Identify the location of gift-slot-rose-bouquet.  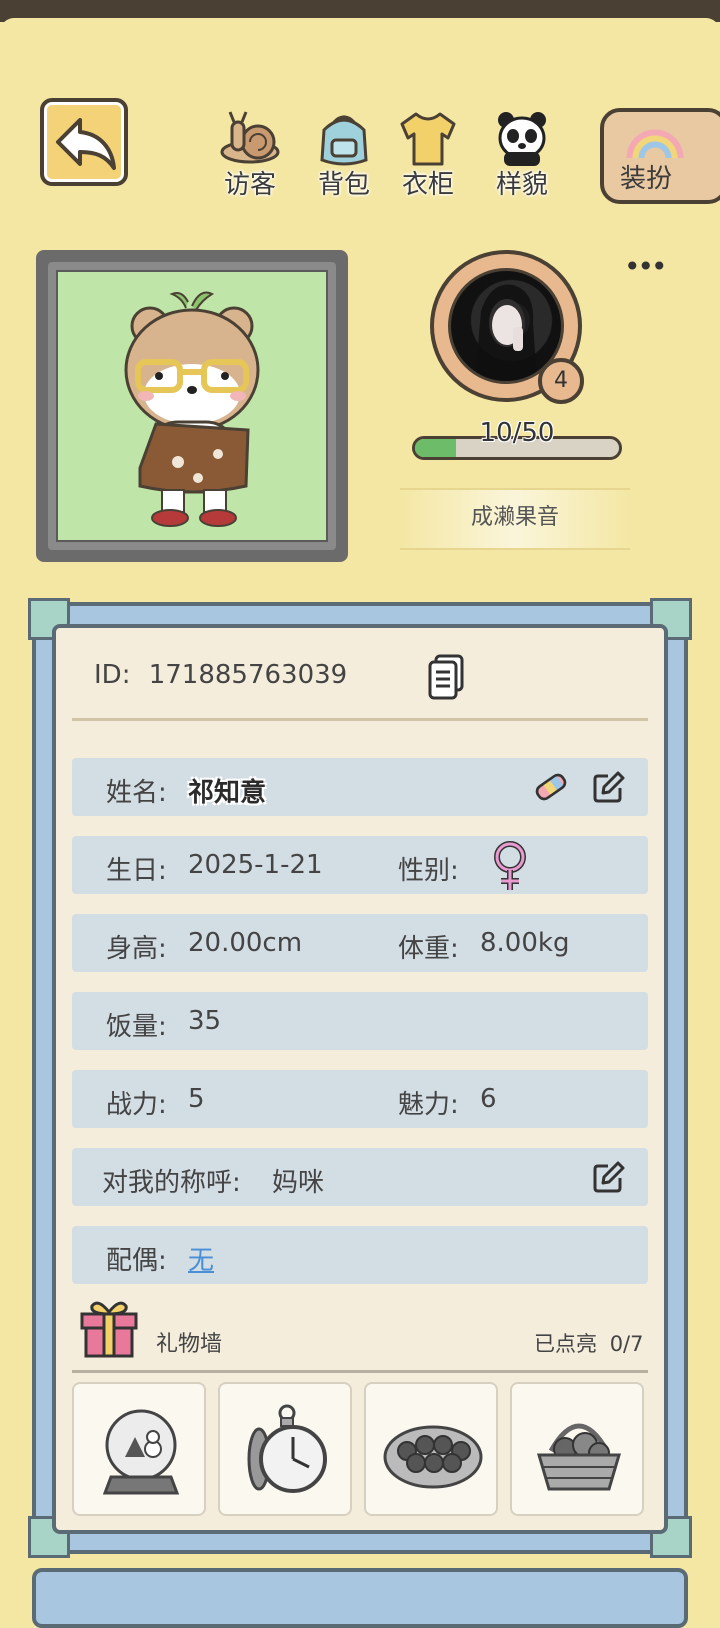
(431, 1449).